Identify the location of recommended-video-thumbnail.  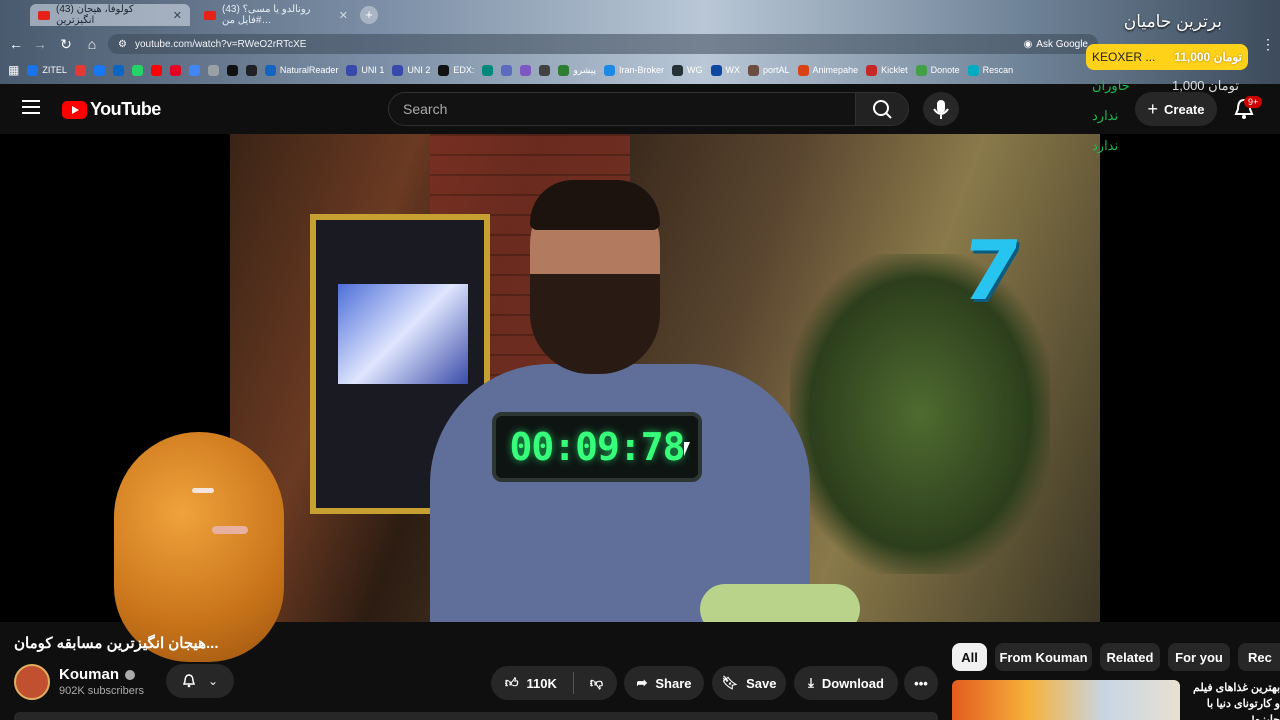
(1066, 700).